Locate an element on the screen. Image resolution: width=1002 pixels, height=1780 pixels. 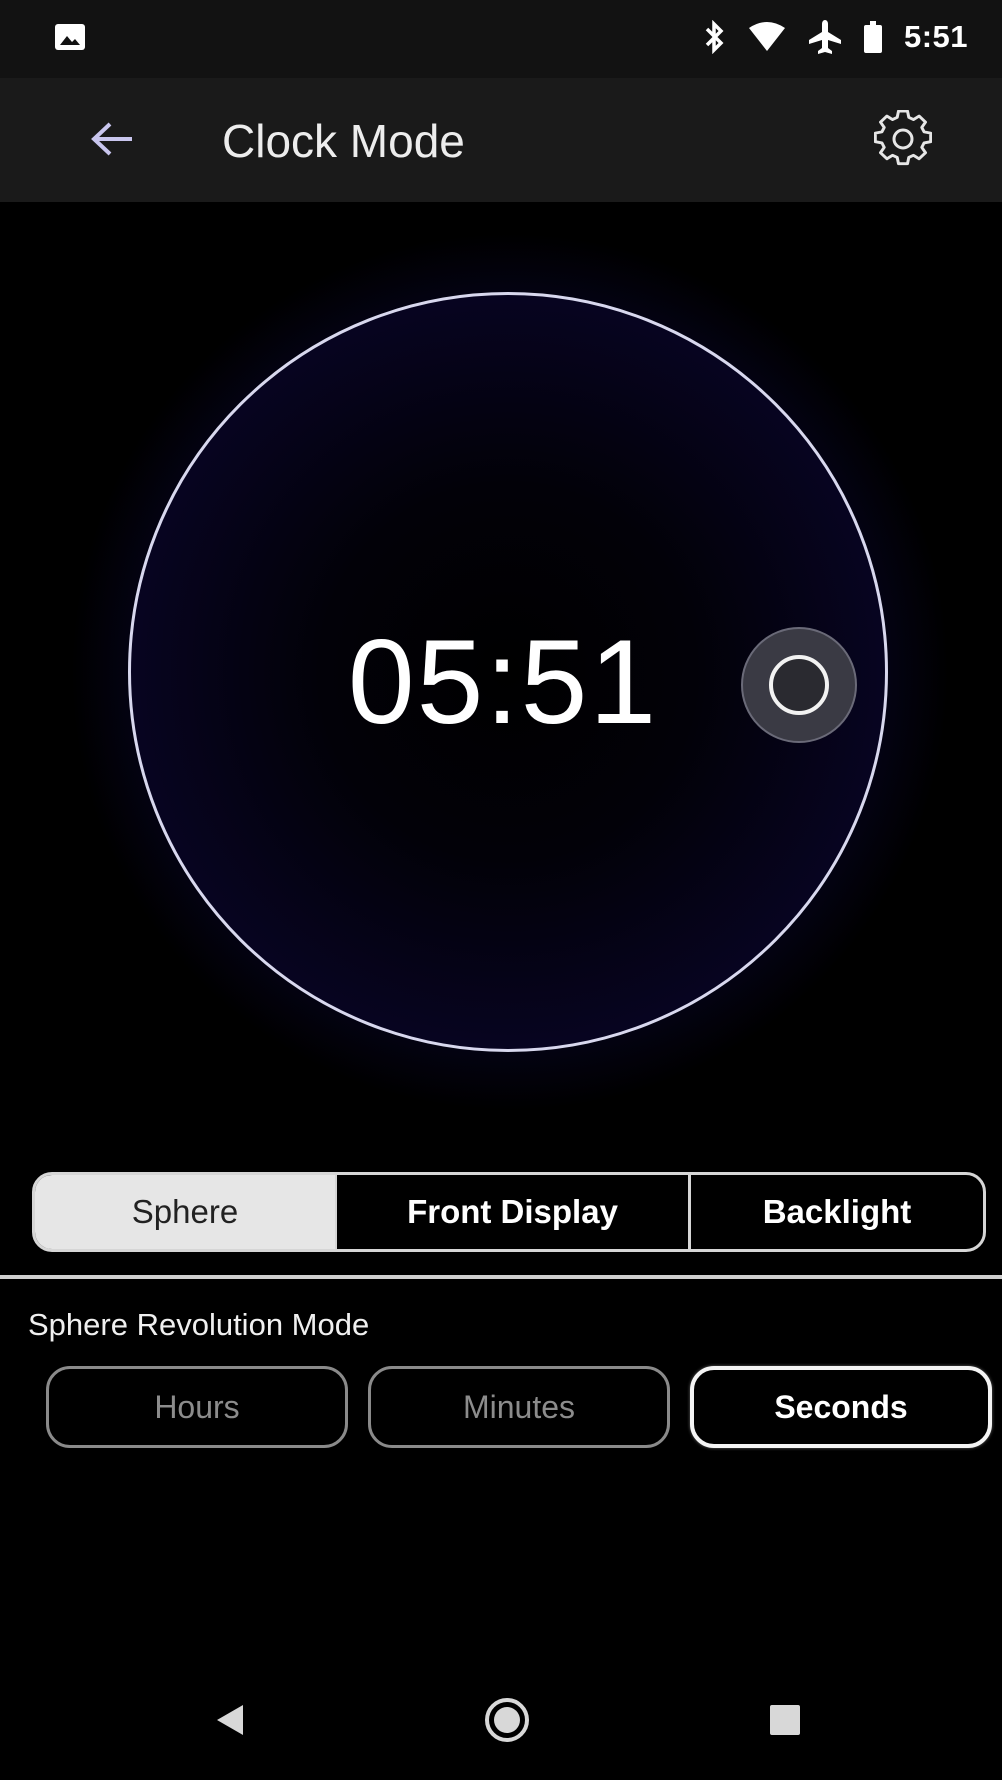
status-time: 5:51 is located at coordinates (935, 36).